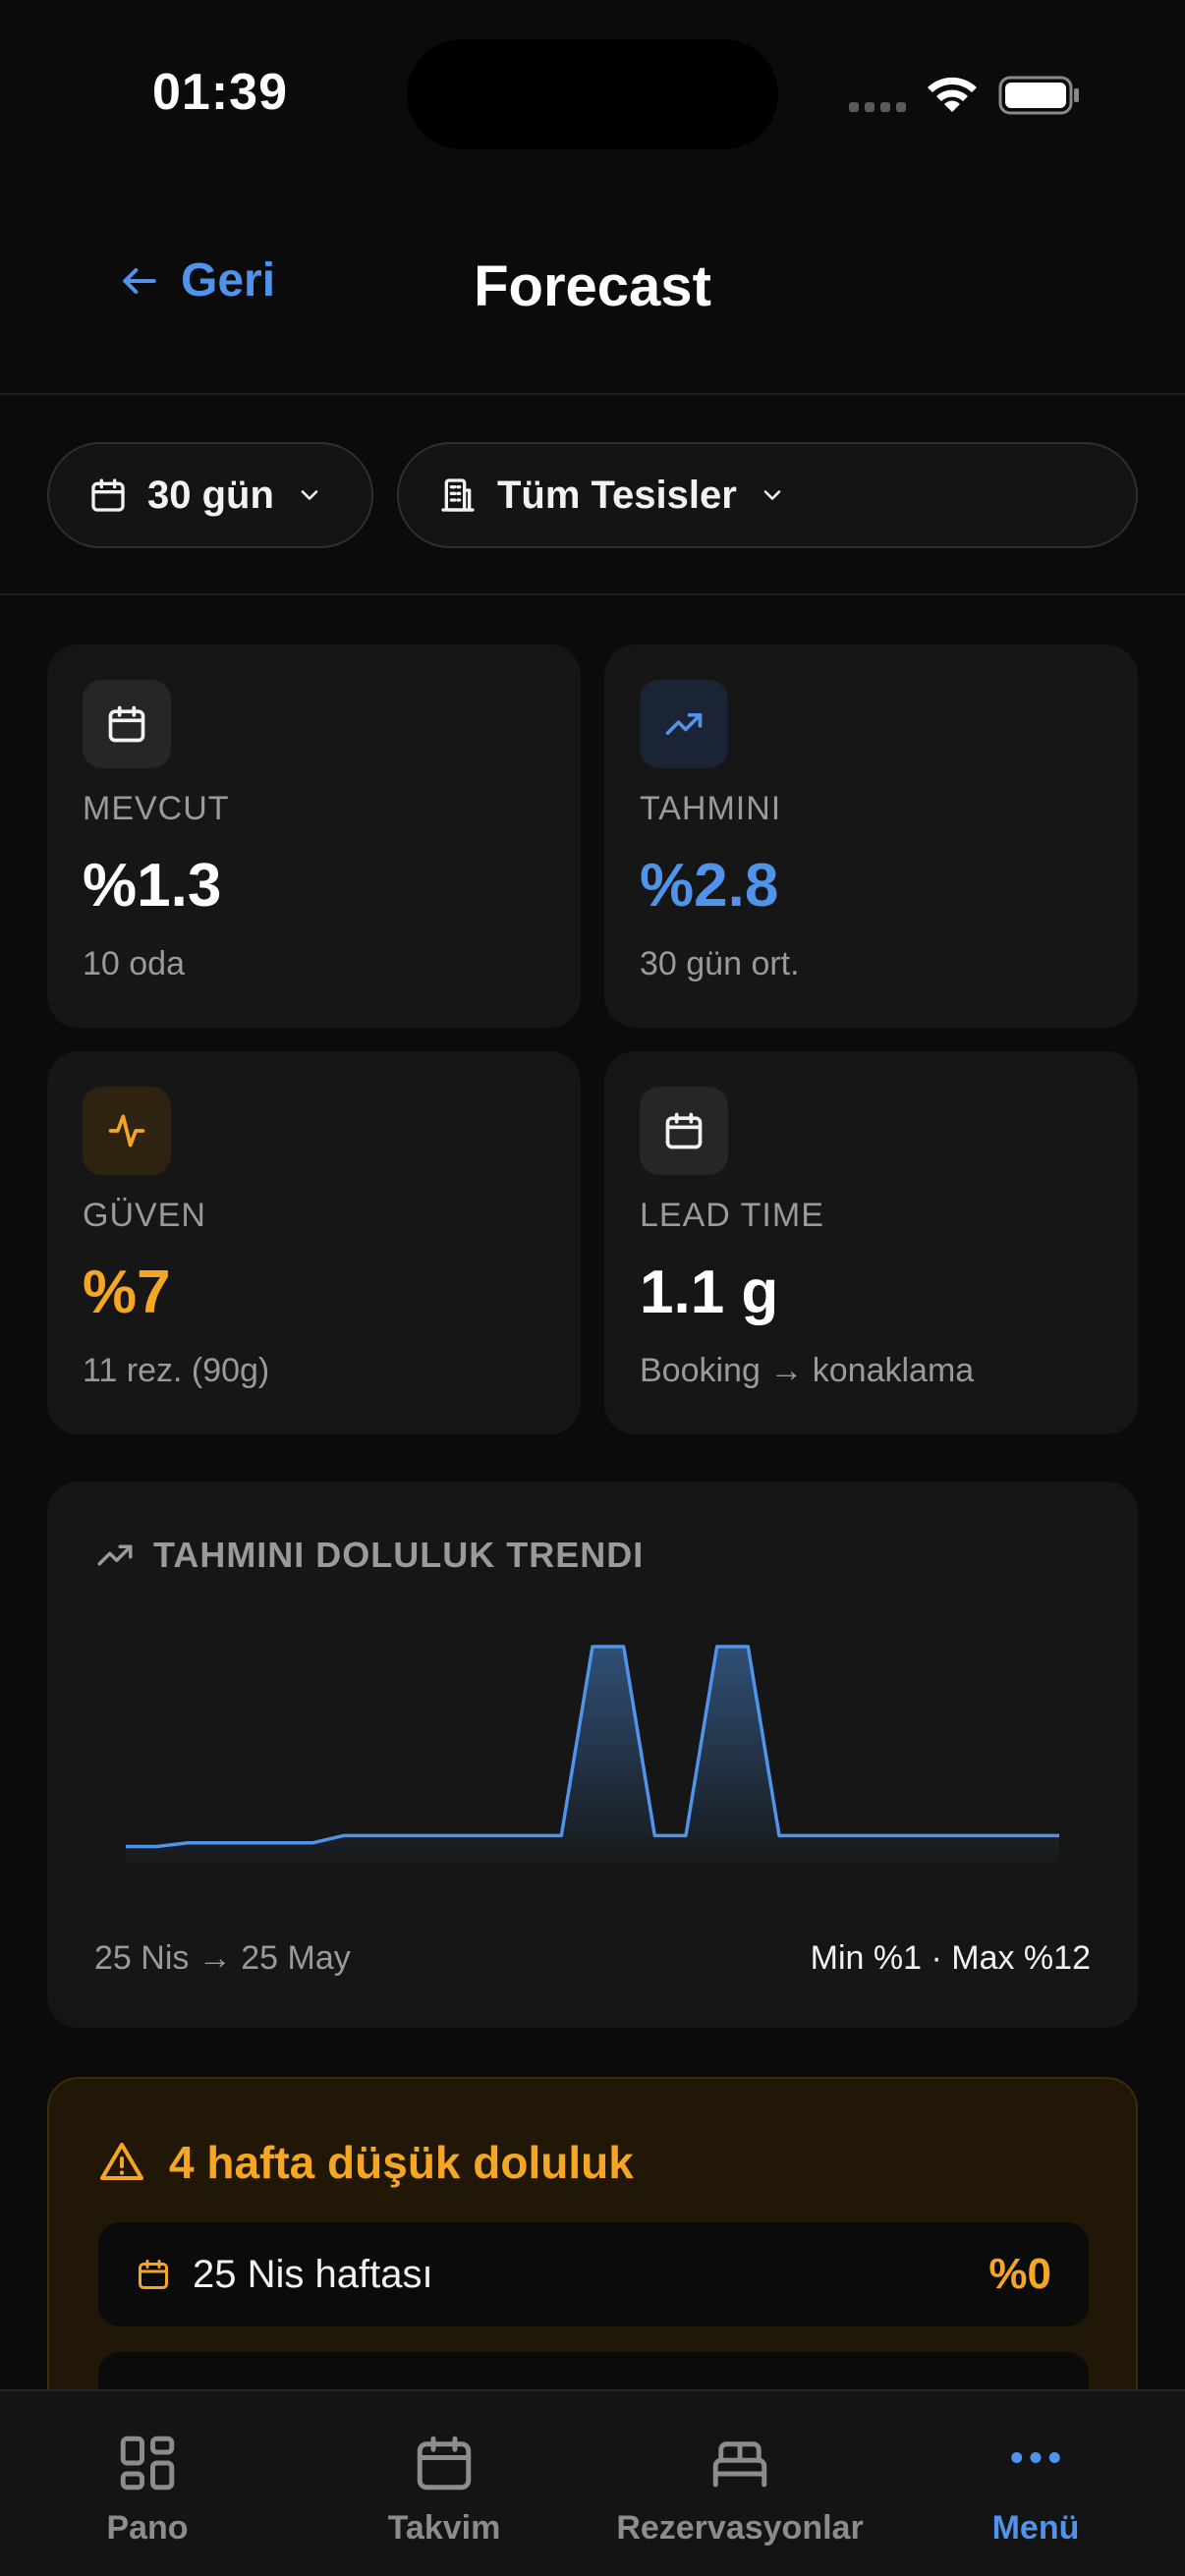 The height and width of the screenshot is (2576, 1185). I want to click on trend-minmax: Min %1 · Max %12, so click(951, 1958).